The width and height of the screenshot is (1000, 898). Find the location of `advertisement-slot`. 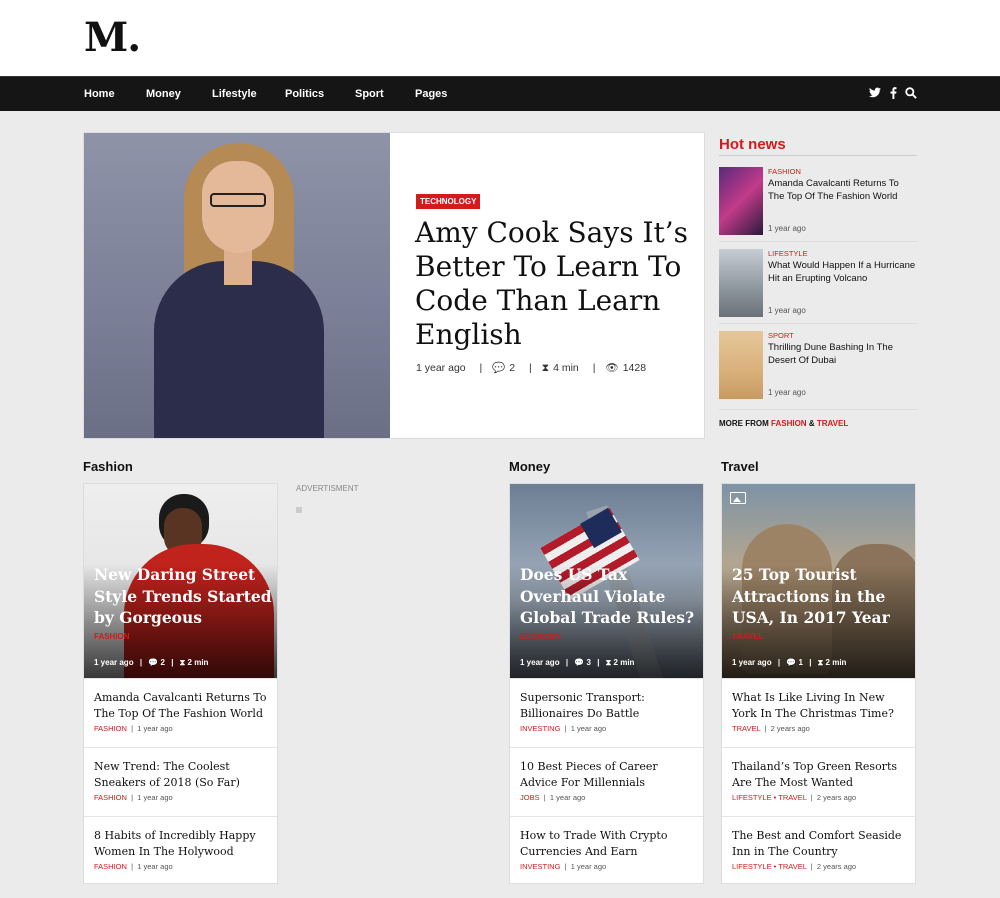

advertisement-slot is located at coordinates (299, 510).